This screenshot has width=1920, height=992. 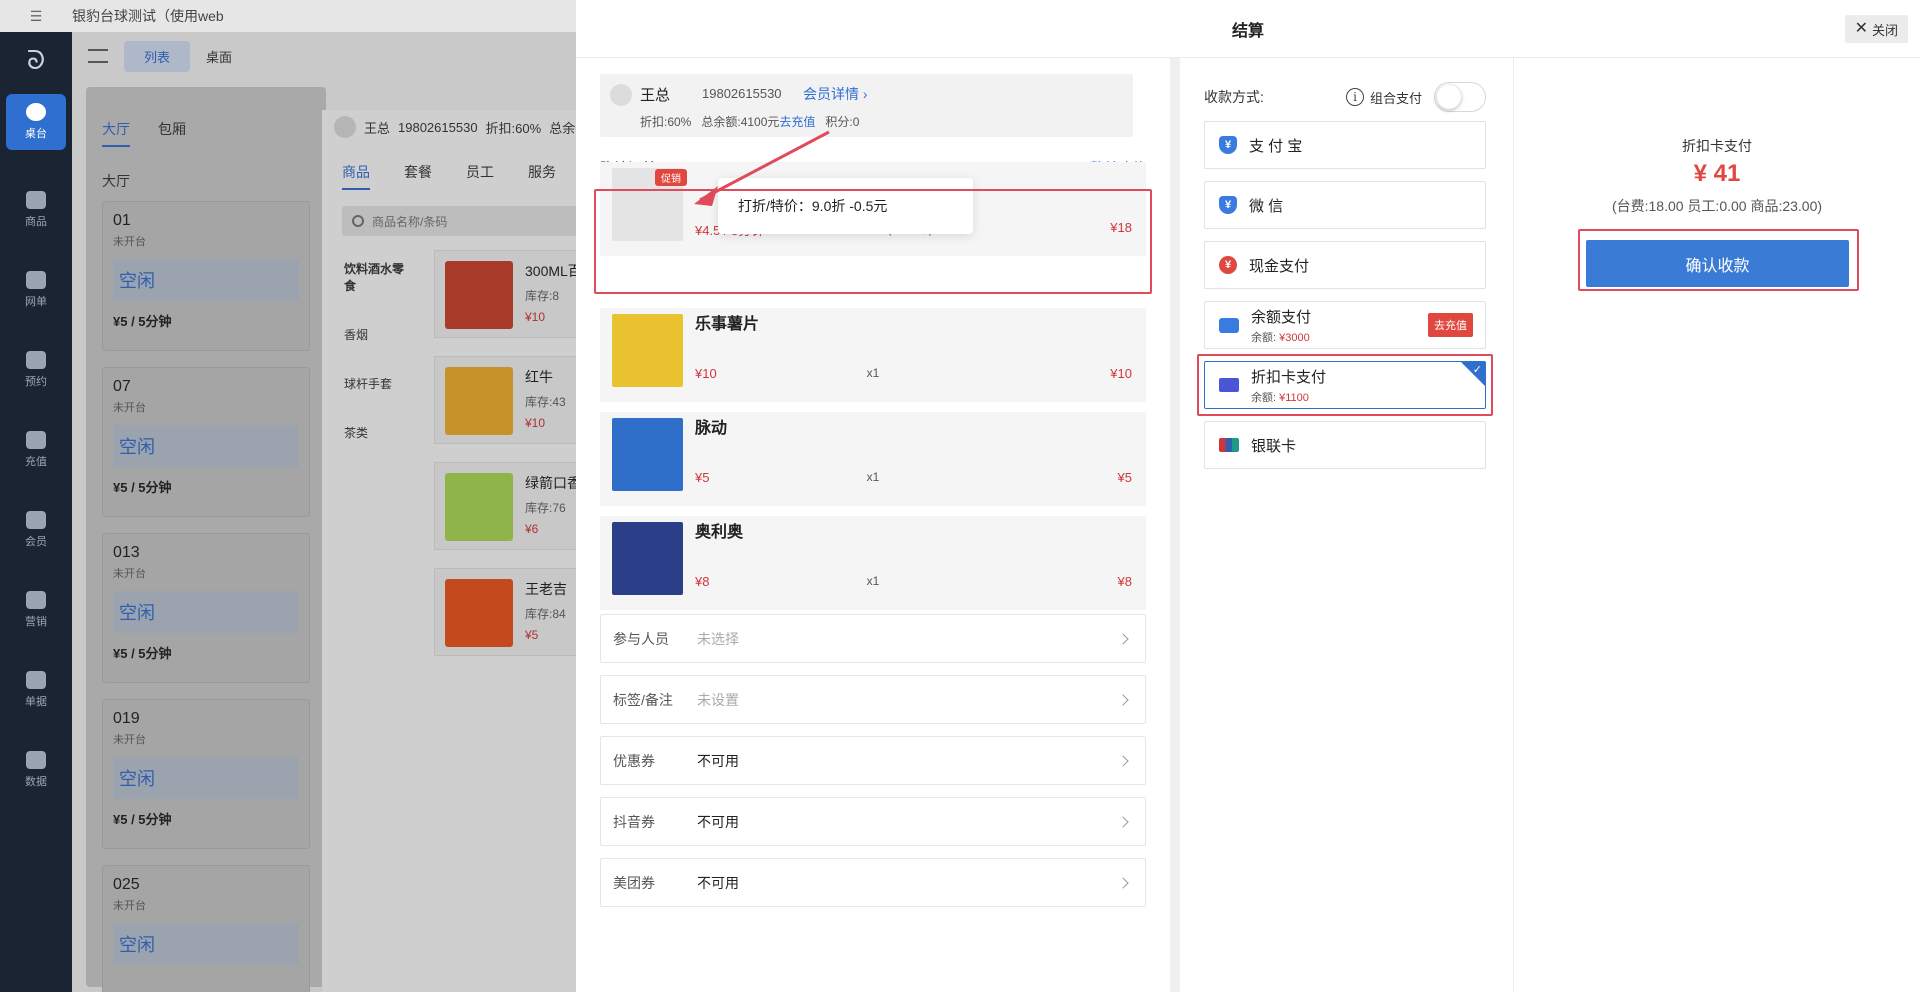 What do you see at coordinates (873, 638) in the screenshot?
I see `participants-field: 参与人员 未选择` at bounding box center [873, 638].